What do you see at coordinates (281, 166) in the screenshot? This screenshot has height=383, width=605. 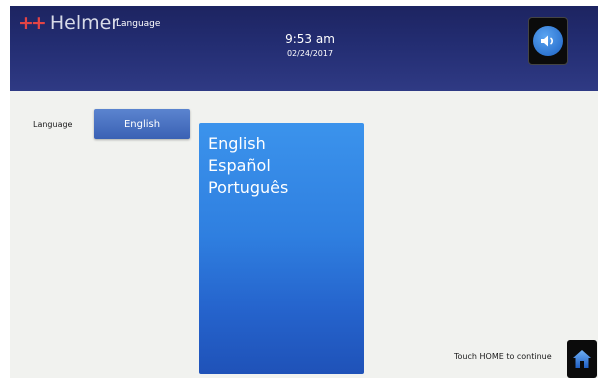 I see `language-option-espanol: Español` at bounding box center [281, 166].